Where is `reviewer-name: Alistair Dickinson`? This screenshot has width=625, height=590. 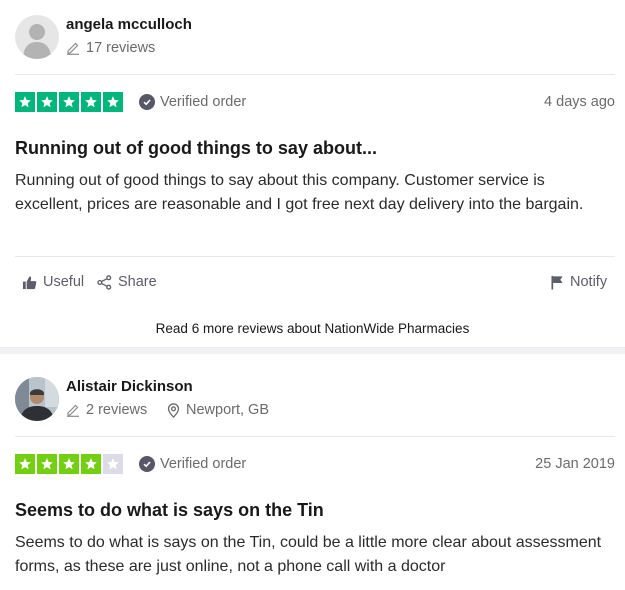
reviewer-name: Alistair Dickinson is located at coordinates (129, 386).